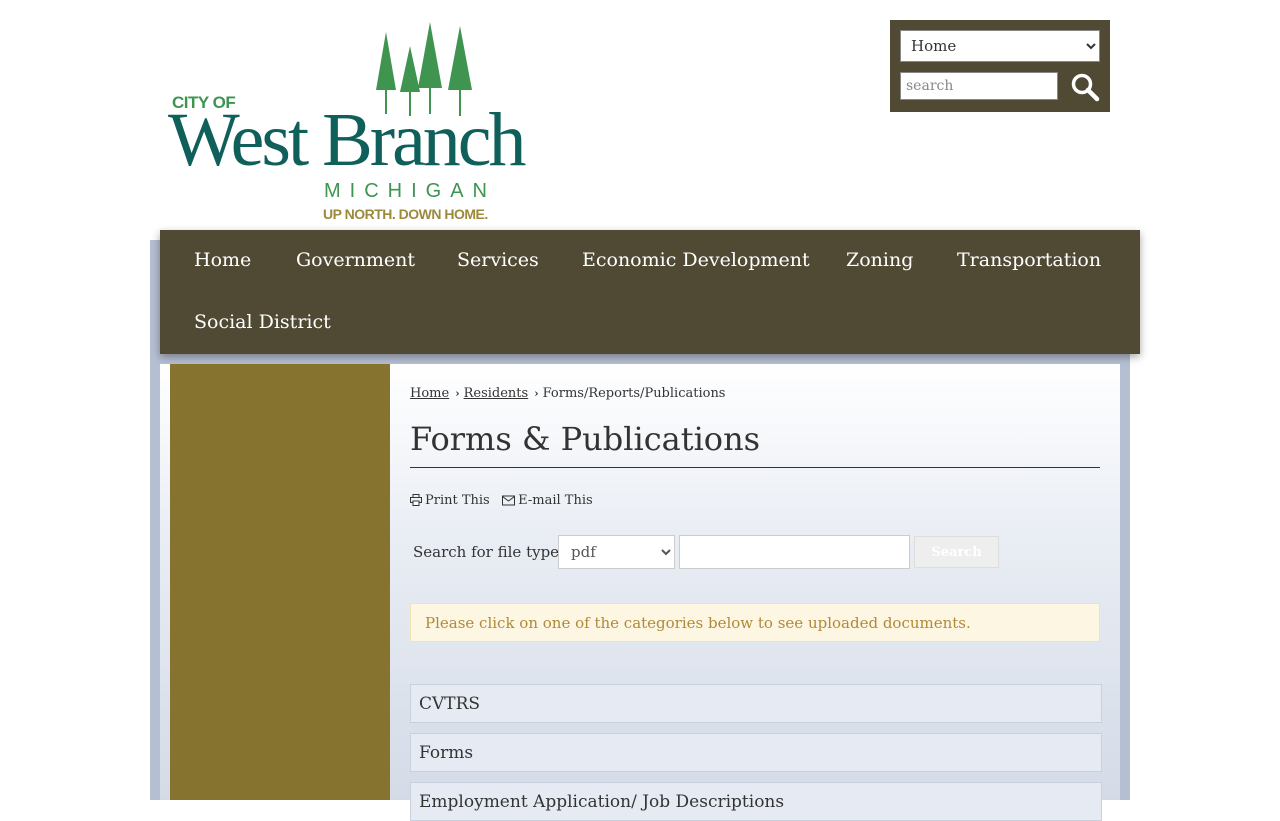  Describe the element at coordinates (355, 260) in the screenshot. I see `nav-item-government: Government` at that location.